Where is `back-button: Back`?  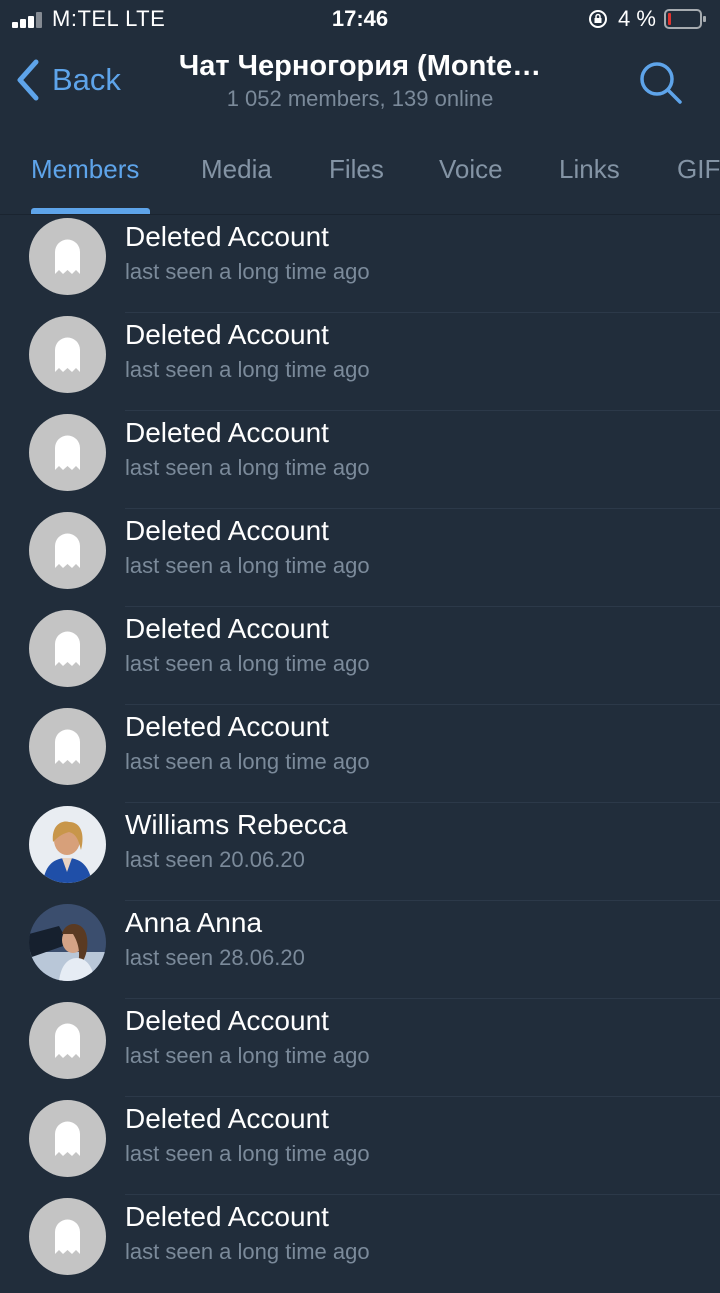 back-button: Back is located at coordinates (67, 80).